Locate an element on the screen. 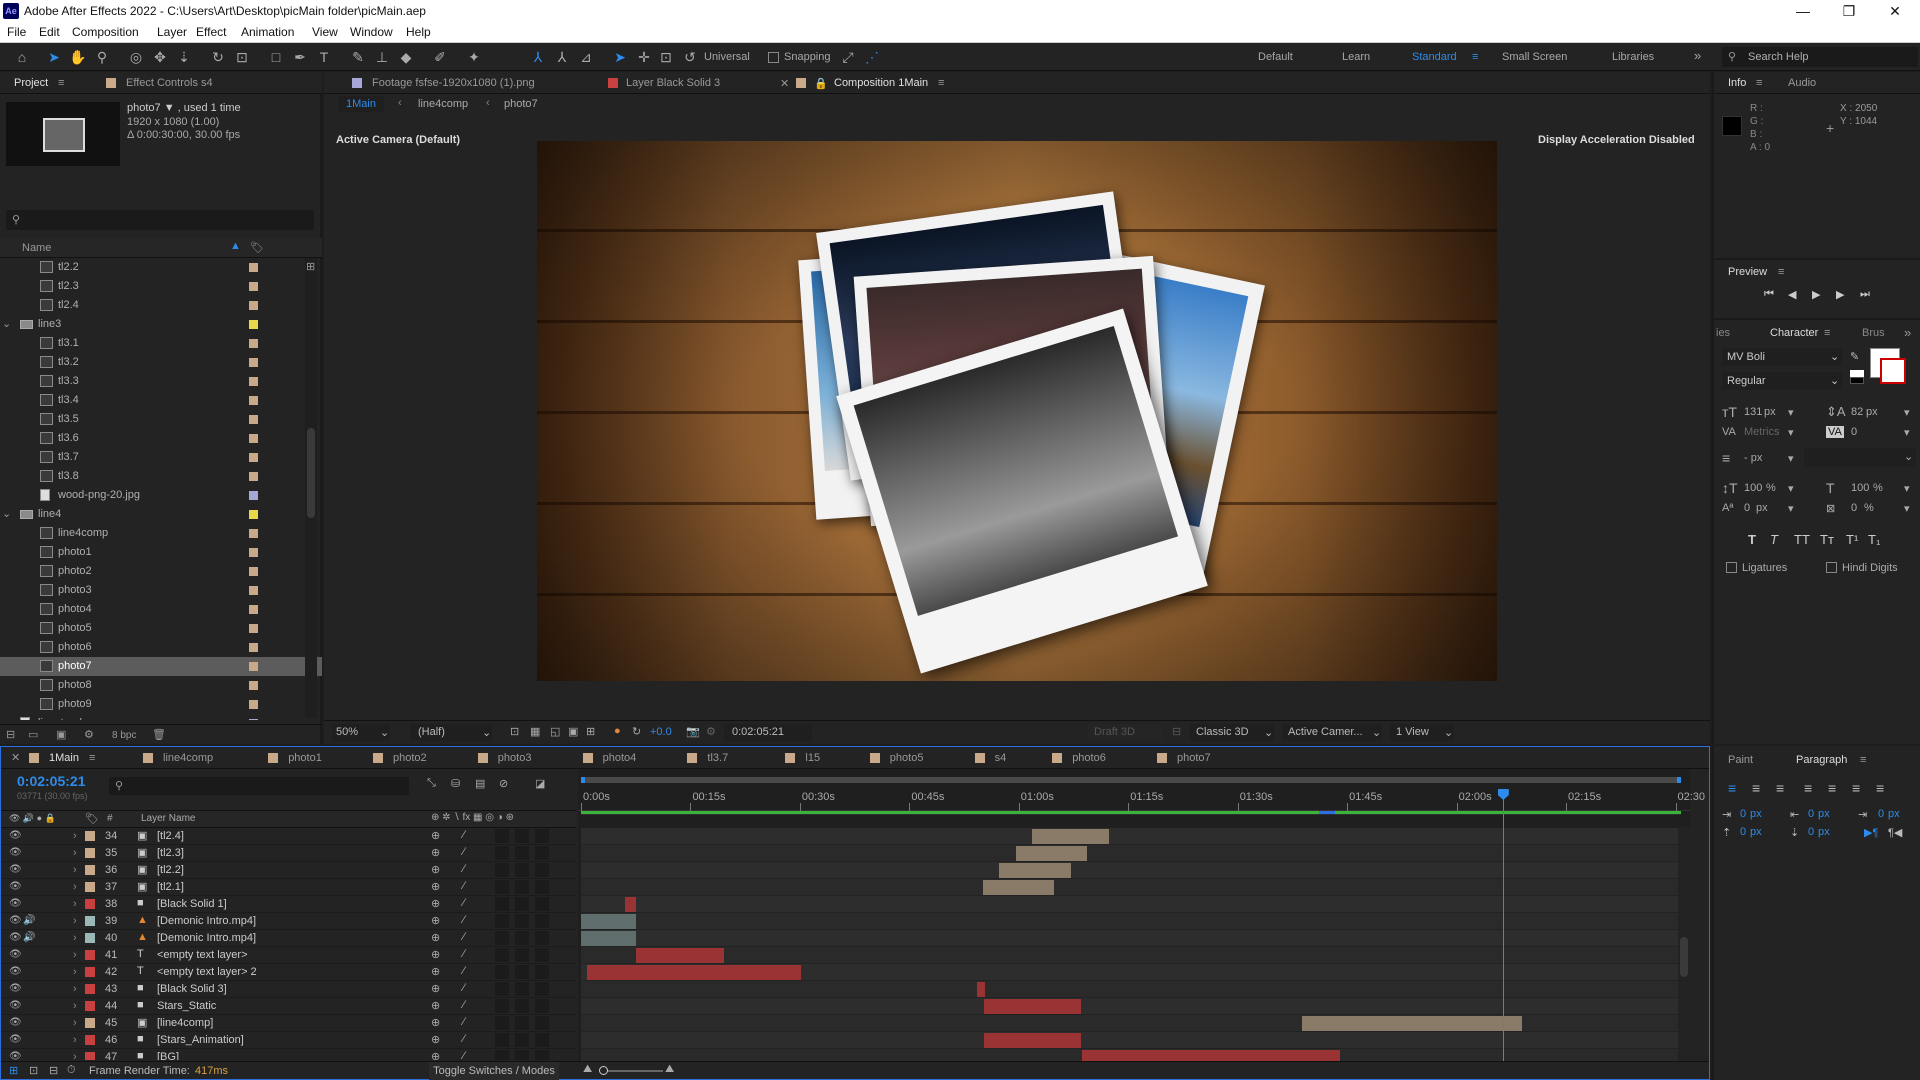  menu-edit: Edit is located at coordinates (49, 32).